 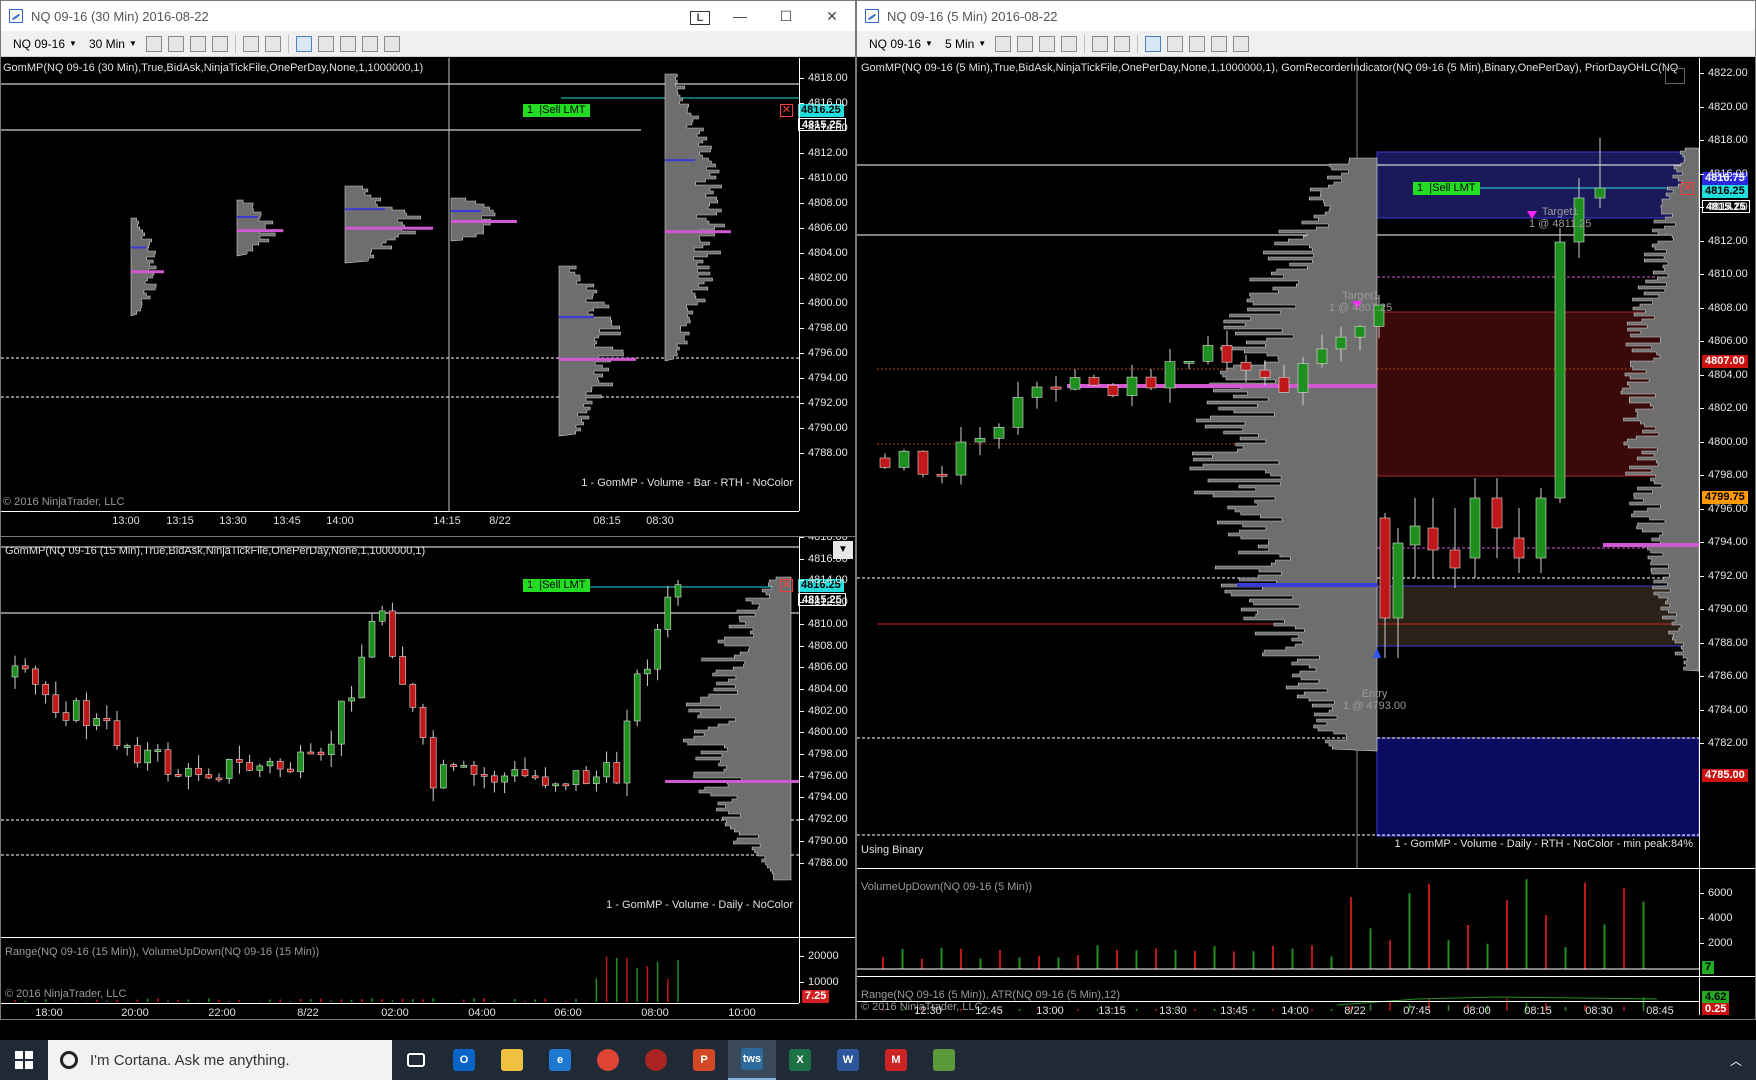 What do you see at coordinates (233, 521) in the screenshot?
I see `time-label: 13:30` at bounding box center [233, 521].